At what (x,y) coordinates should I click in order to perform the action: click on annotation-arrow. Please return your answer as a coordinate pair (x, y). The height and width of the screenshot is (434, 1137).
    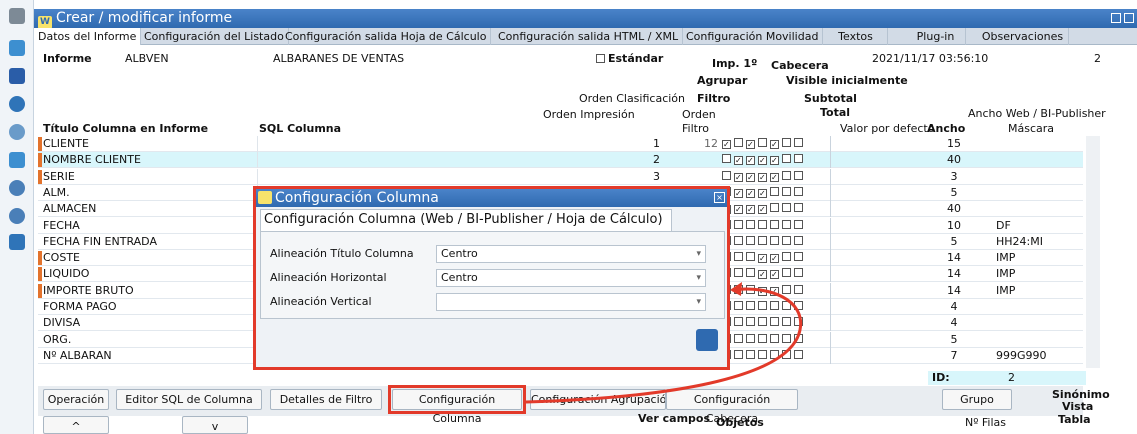
    Looking at the image, I should click on (664, 343).